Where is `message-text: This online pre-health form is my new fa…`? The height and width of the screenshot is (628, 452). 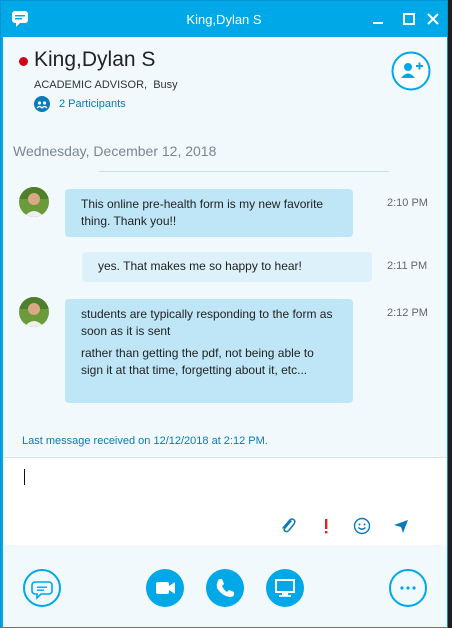 message-text: This online pre-health form is my new fa… is located at coordinates (202, 212).